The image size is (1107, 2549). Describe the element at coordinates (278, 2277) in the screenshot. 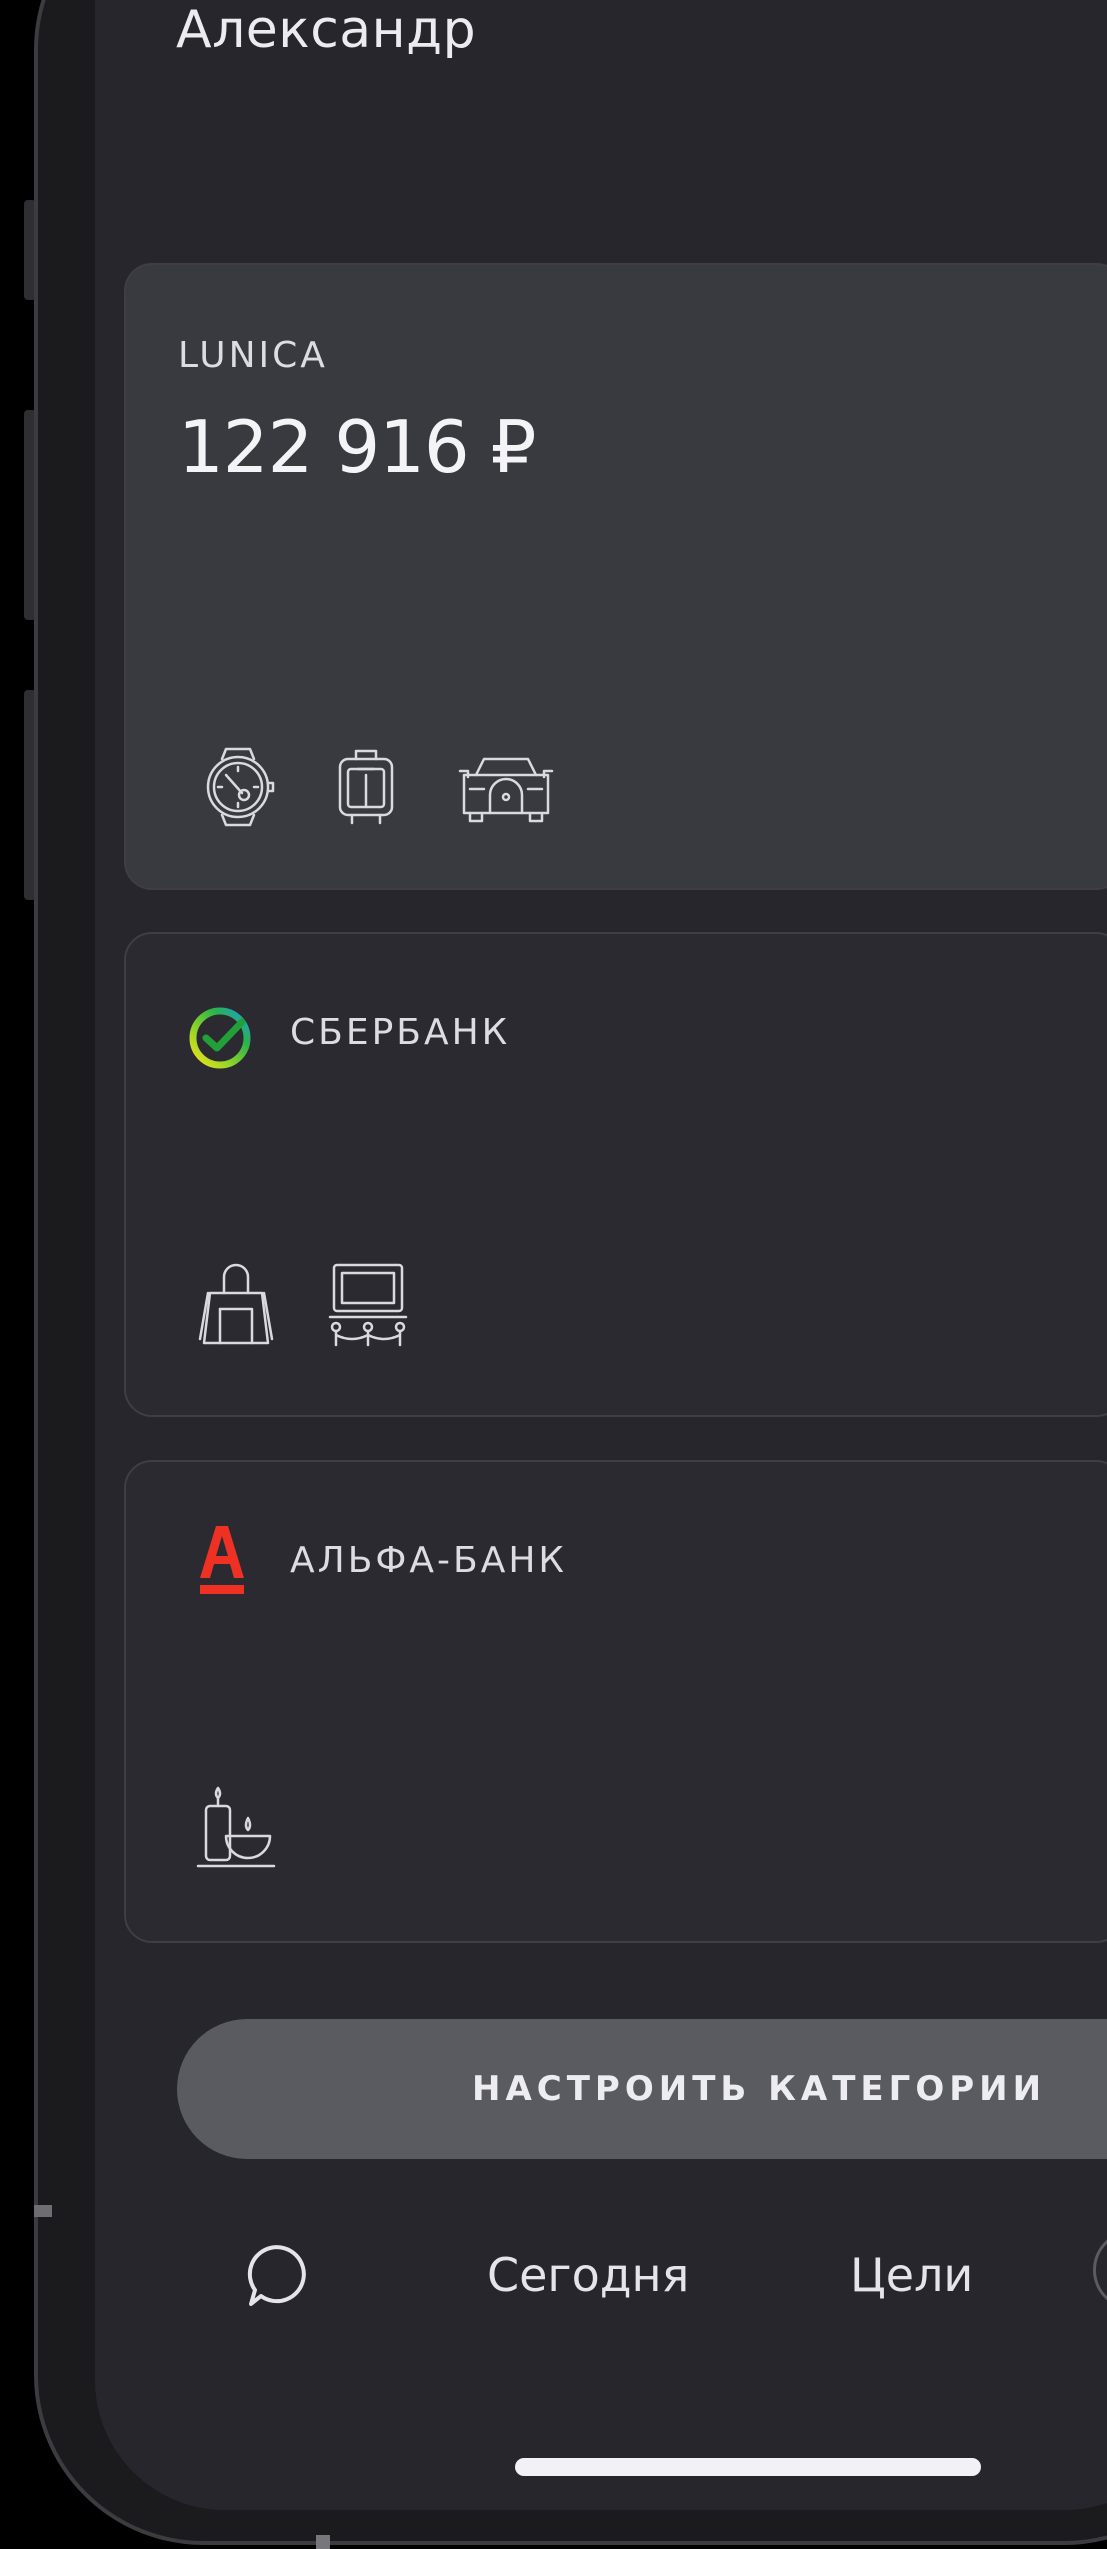

I see `chat-bubble-icon` at that location.